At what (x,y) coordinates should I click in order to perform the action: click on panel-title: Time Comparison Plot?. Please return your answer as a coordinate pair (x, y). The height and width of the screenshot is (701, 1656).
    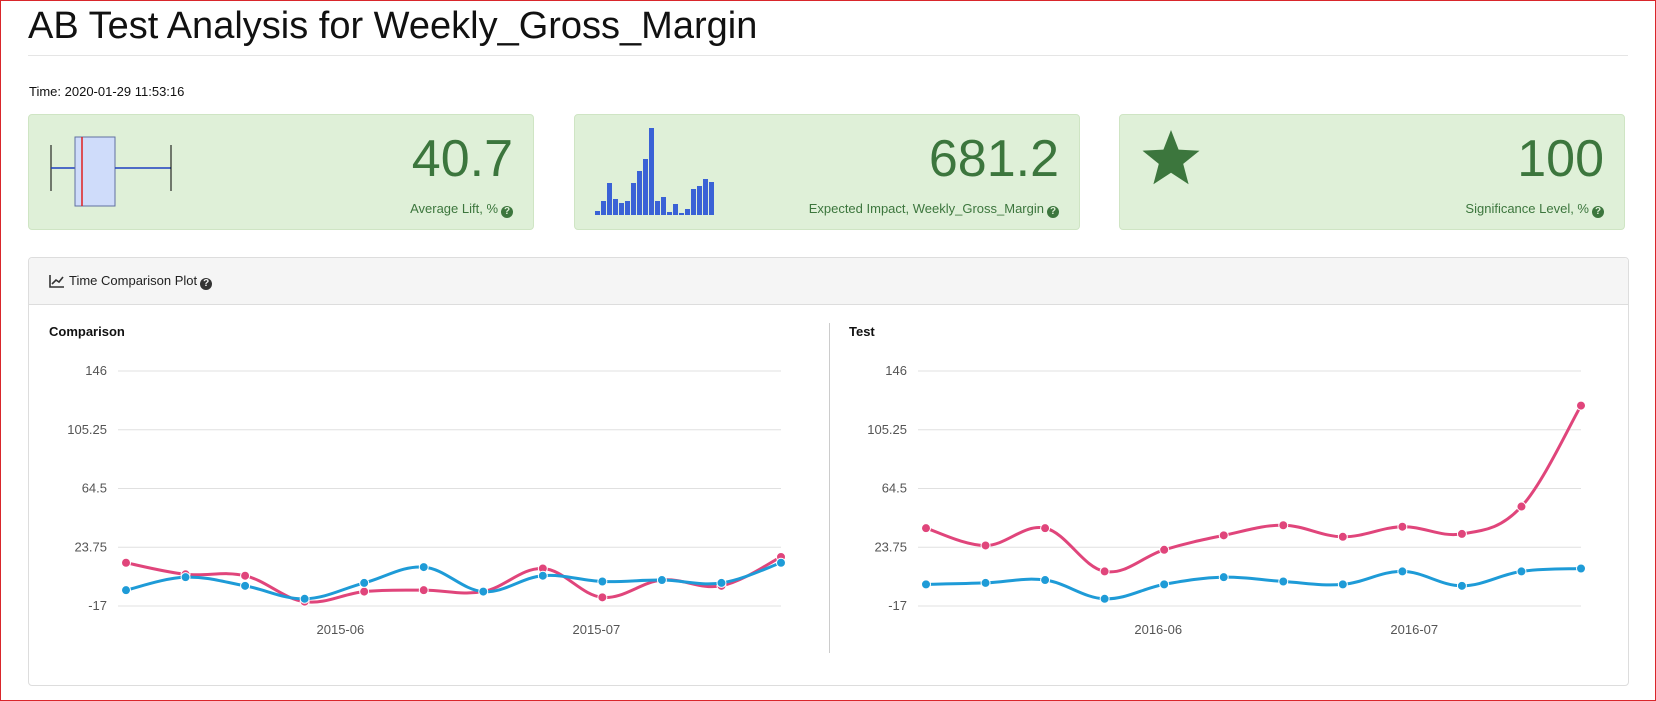
    Looking at the image, I should click on (131, 281).